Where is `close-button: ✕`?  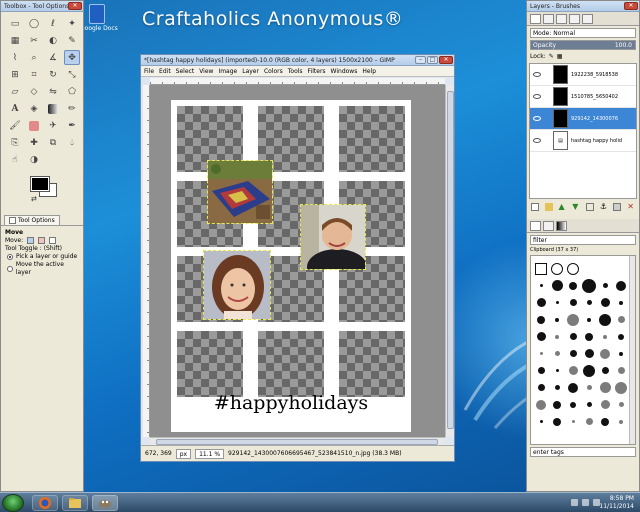 close-button: ✕ is located at coordinates (446, 60).